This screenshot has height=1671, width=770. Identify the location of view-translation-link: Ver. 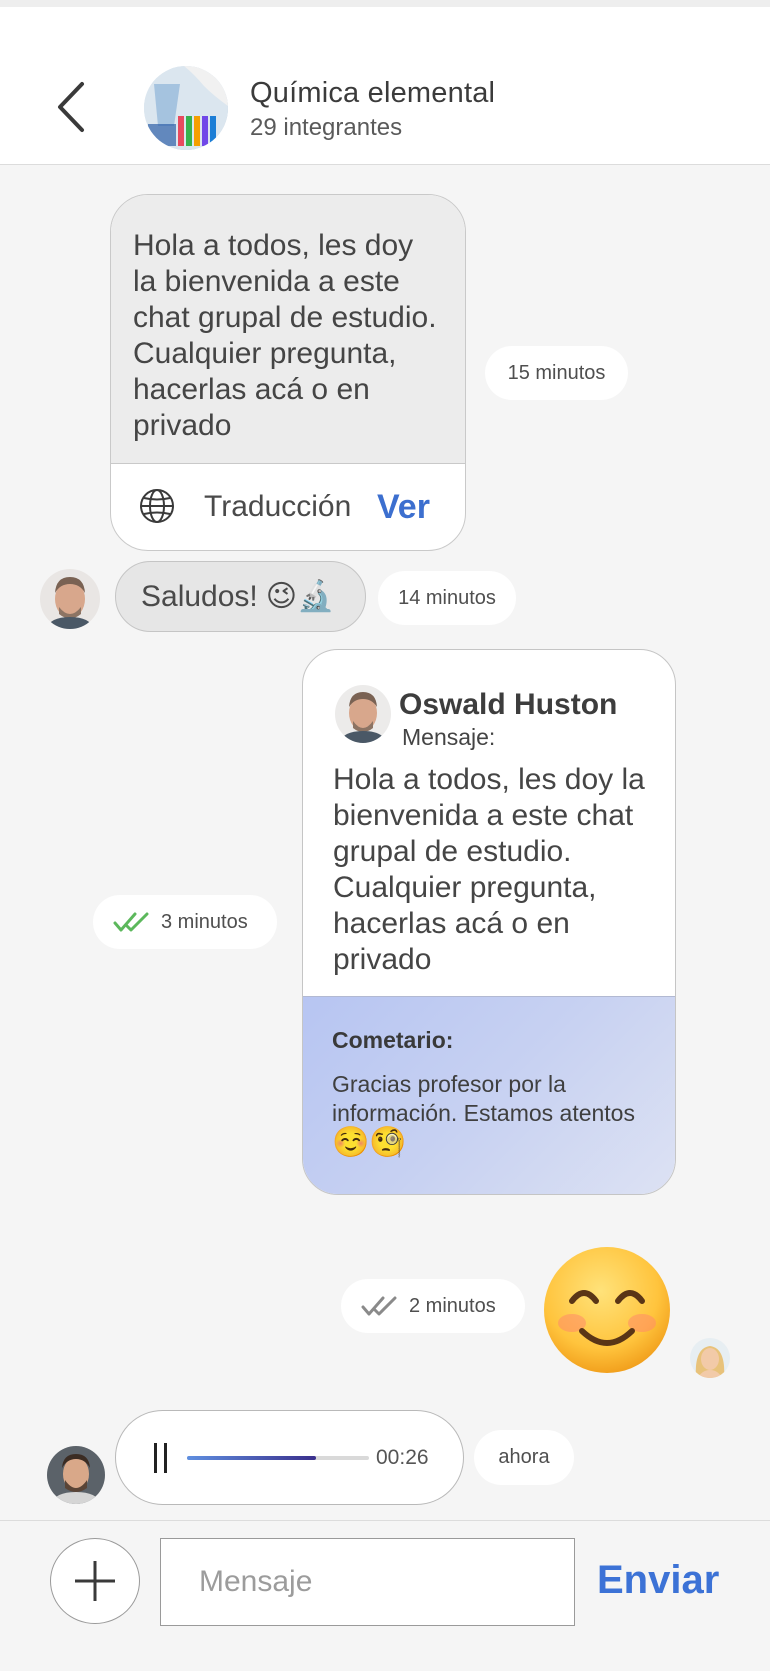
(403, 507).